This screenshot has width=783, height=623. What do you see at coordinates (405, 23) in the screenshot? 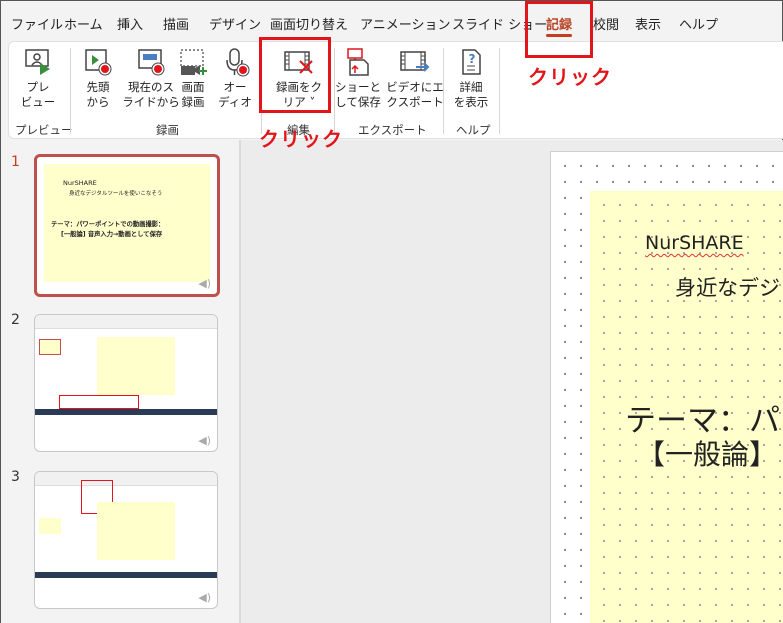
I see `tab-animations: アニメーション` at bounding box center [405, 23].